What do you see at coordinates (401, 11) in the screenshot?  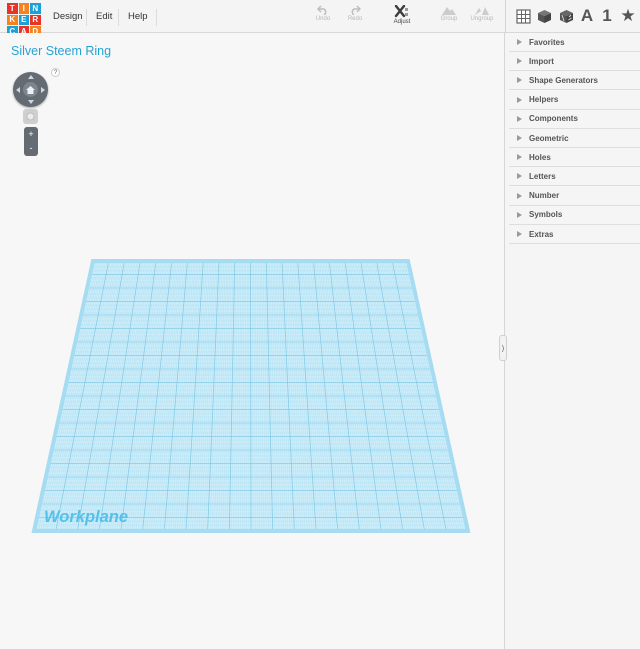 I see `adjust-icon` at bounding box center [401, 11].